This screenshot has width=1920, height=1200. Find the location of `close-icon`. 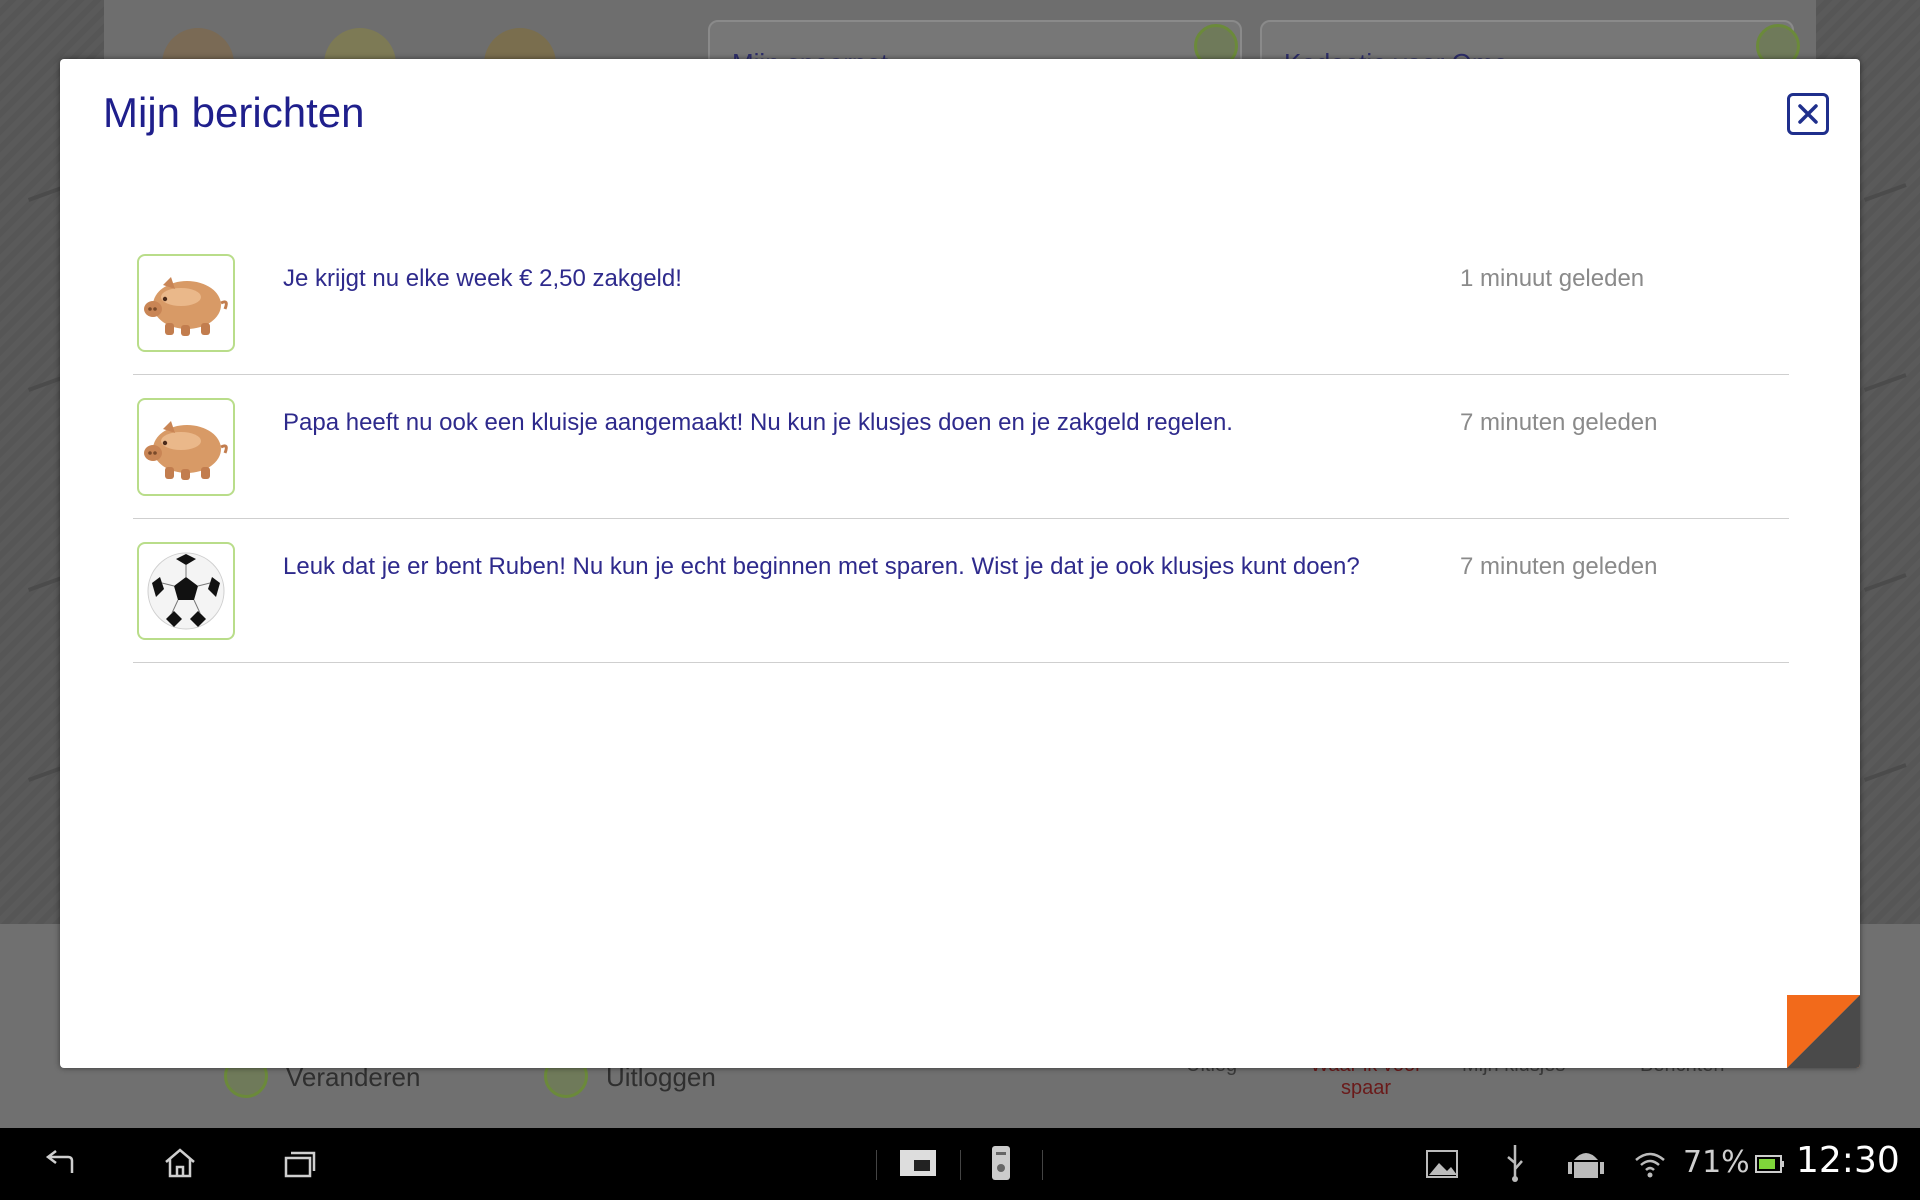

close-icon is located at coordinates (1808, 114).